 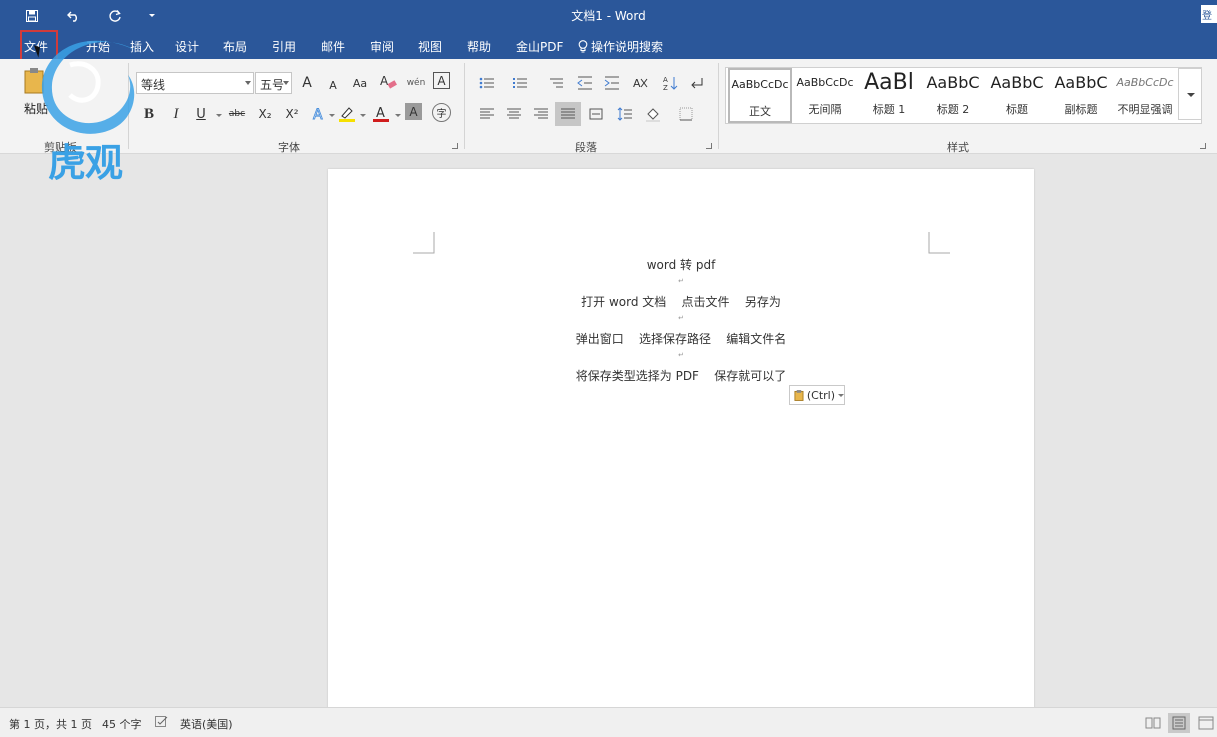 I want to click on subscript-button: X₂, so click(x=265, y=114).